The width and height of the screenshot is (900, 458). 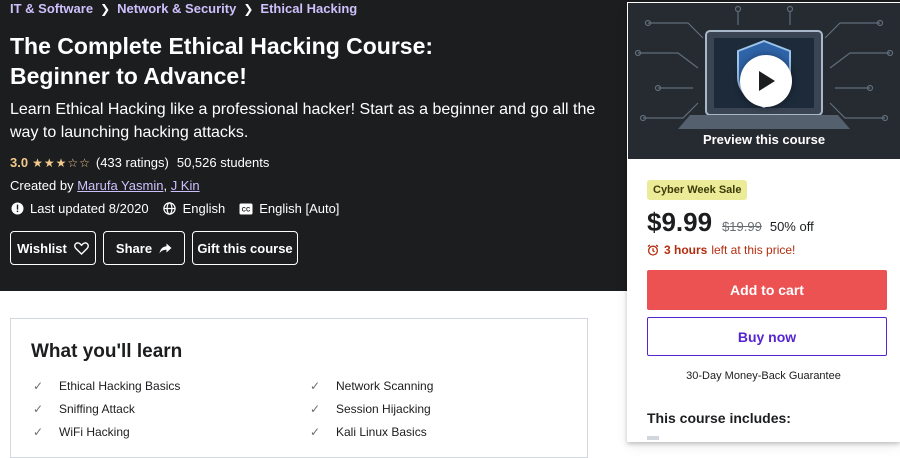 What do you see at coordinates (767, 336) in the screenshot?
I see `buy-now-button: Buy now` at bounding box center [767, 336].